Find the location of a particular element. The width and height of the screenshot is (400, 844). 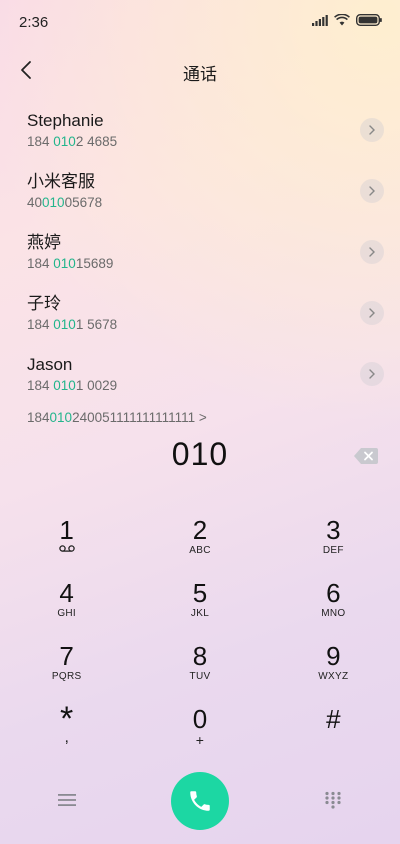

key-9: 9 WXYZ is located at coordinates (333, 672).